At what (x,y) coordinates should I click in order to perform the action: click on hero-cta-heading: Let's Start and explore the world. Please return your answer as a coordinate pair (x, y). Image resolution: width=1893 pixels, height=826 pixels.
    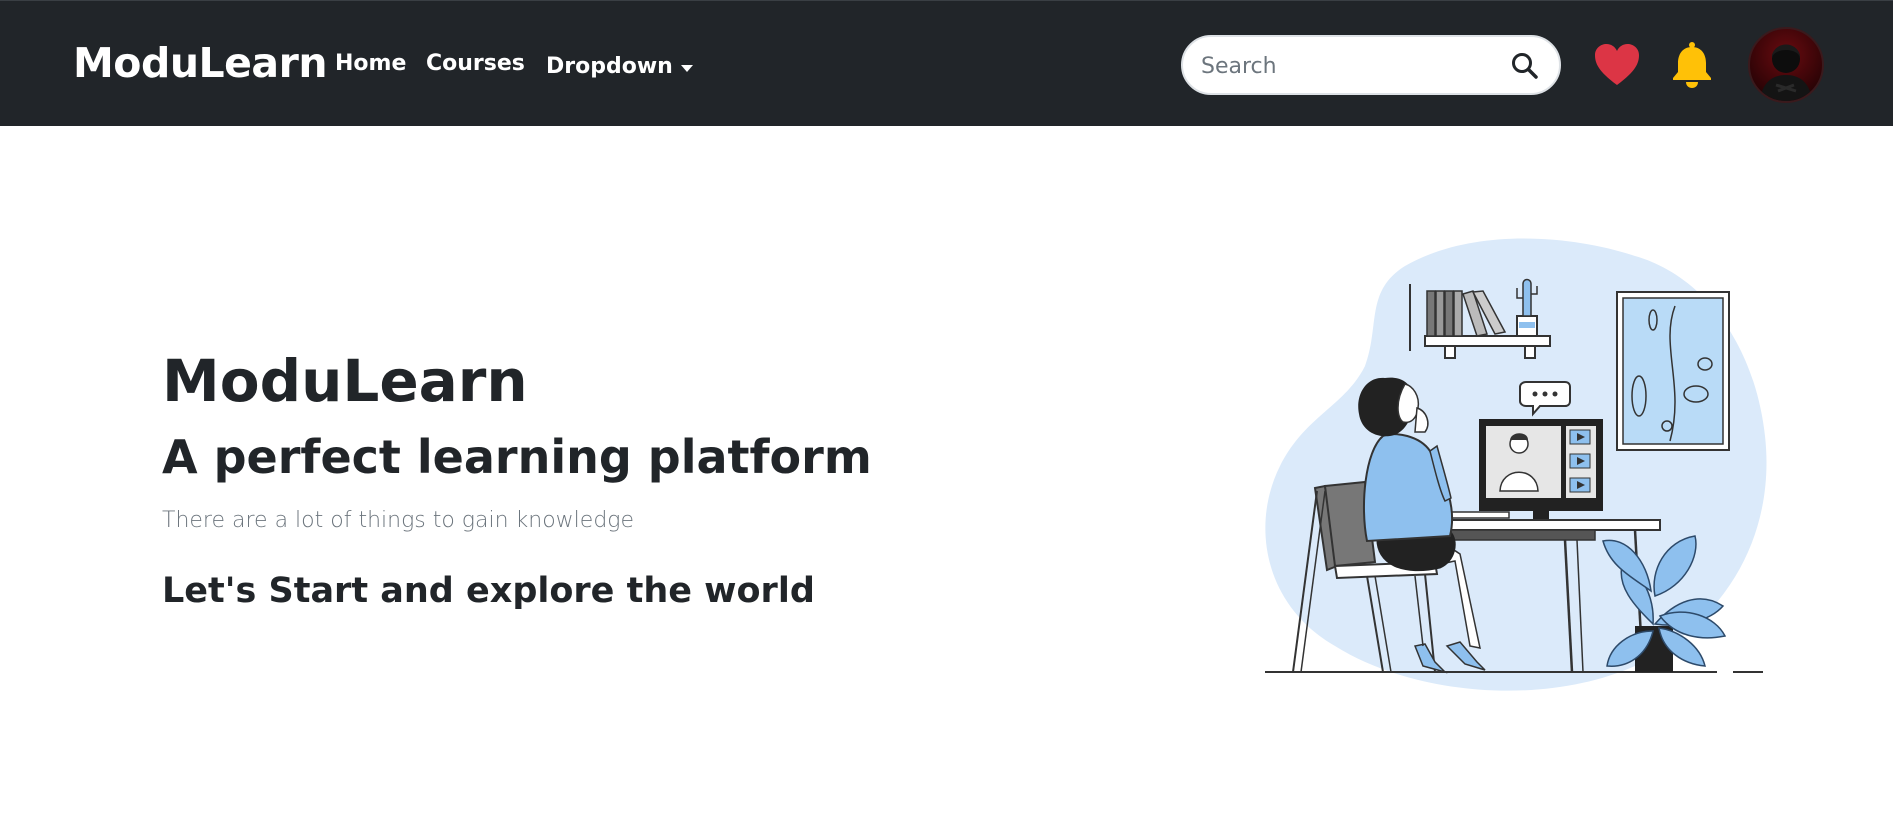
    Looking at the image, I should click on (488, 591).